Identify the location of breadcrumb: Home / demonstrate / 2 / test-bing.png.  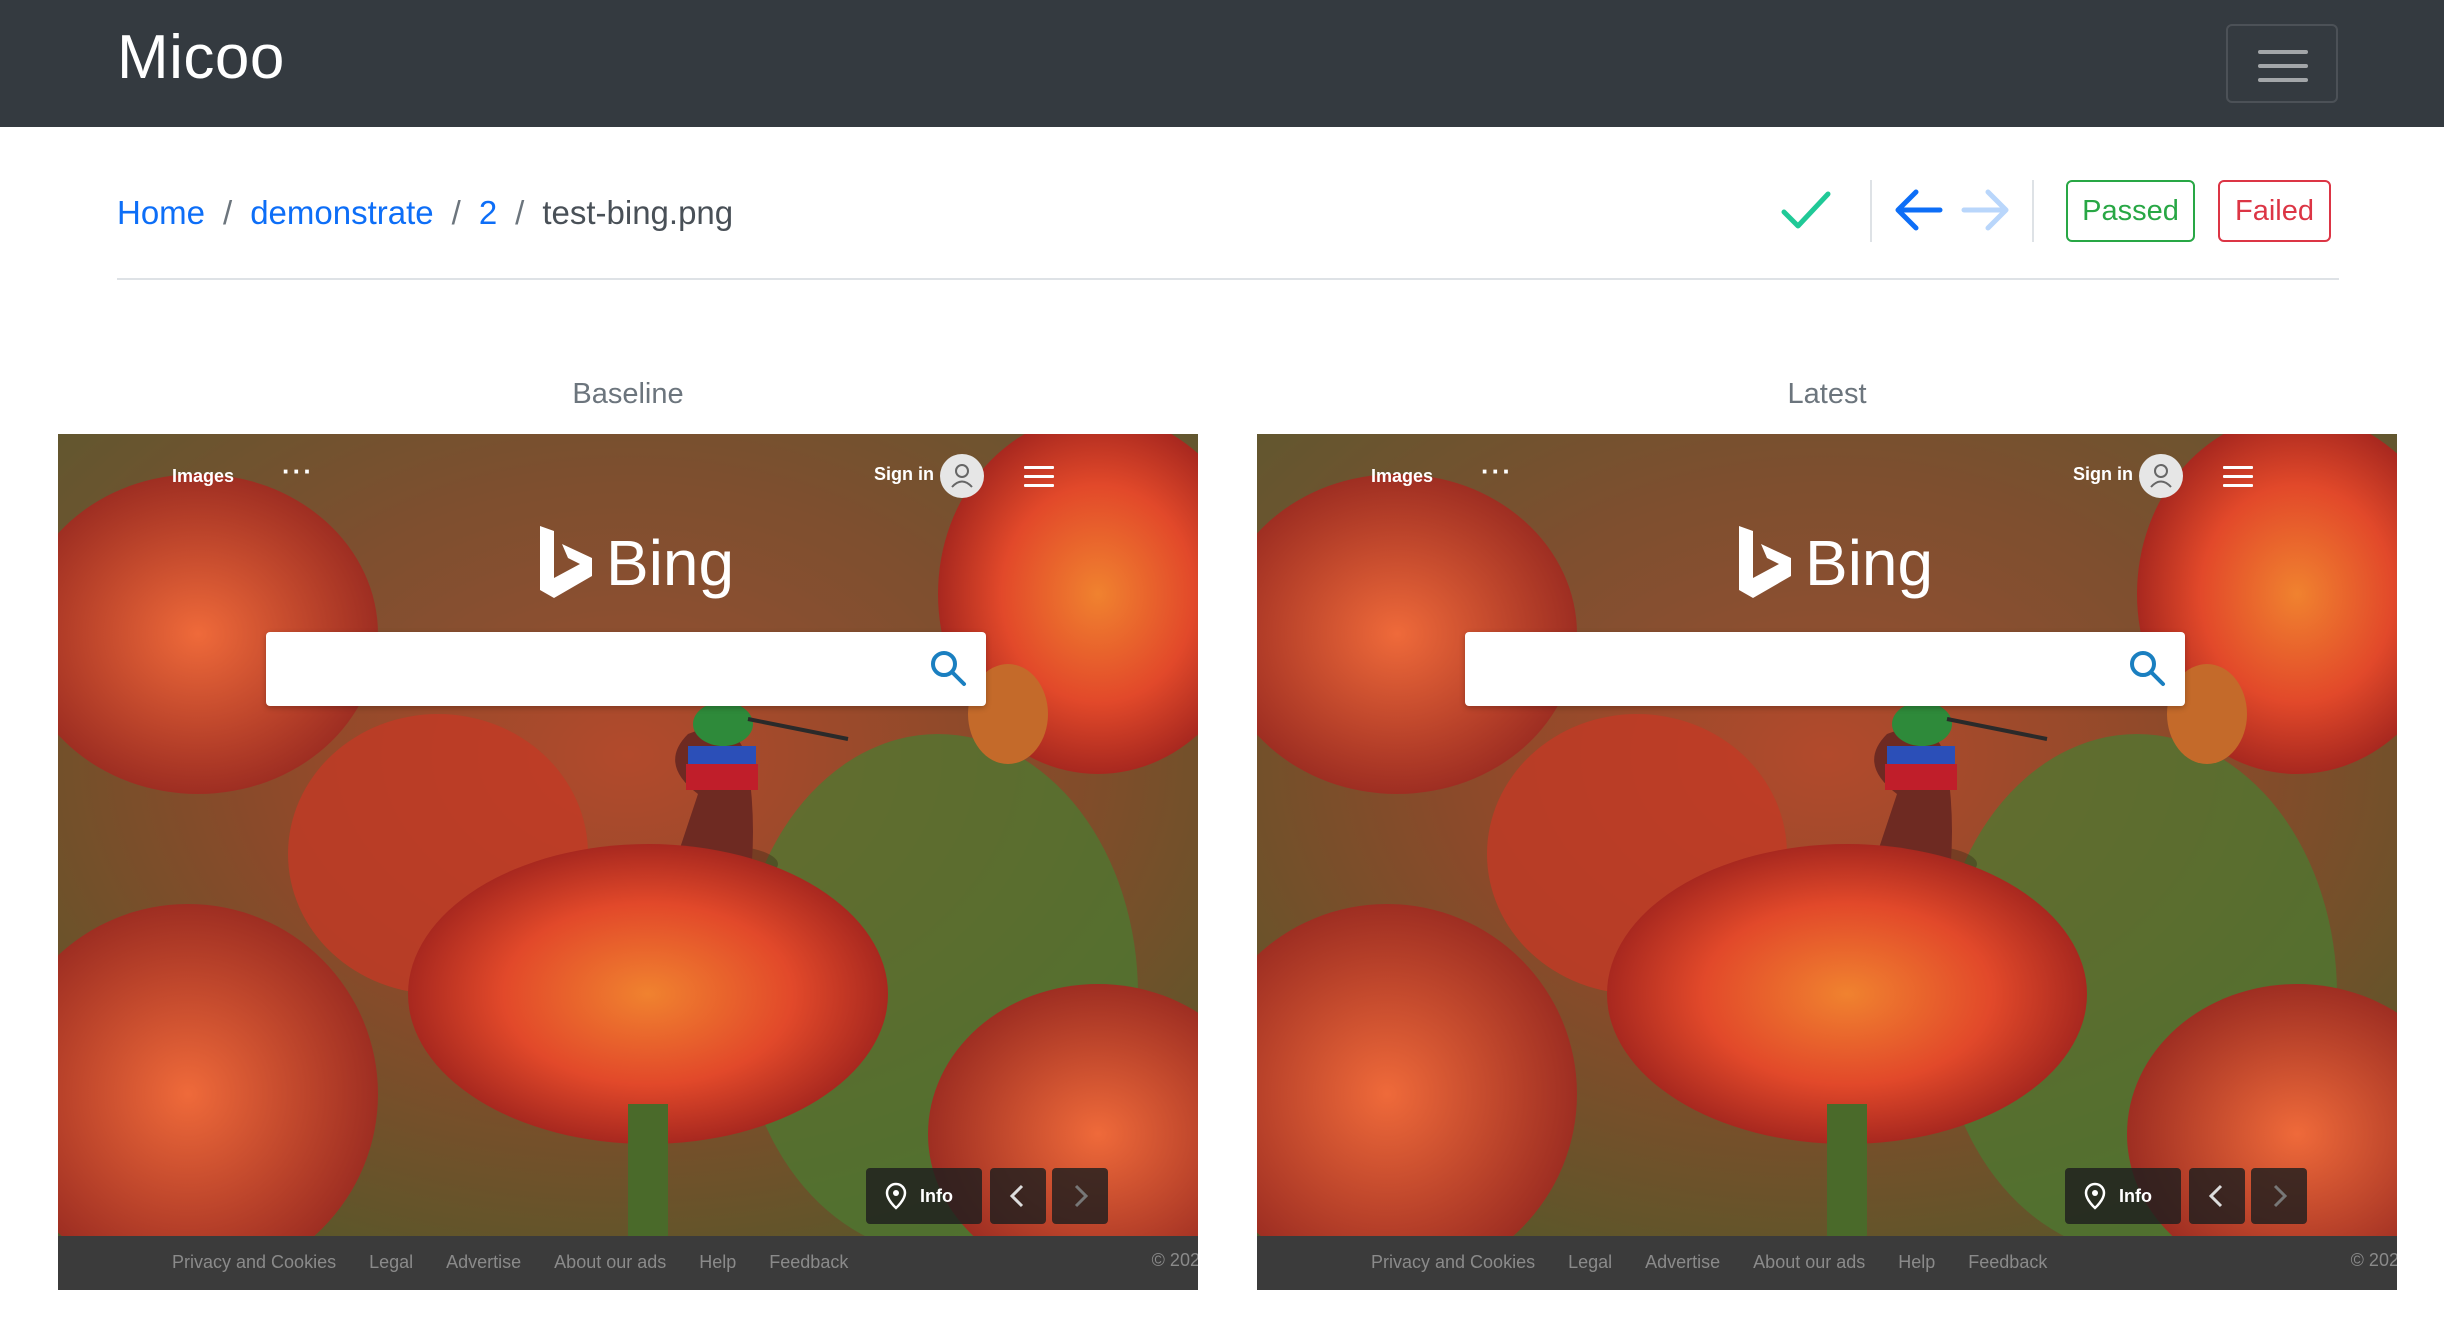
(425, 213).